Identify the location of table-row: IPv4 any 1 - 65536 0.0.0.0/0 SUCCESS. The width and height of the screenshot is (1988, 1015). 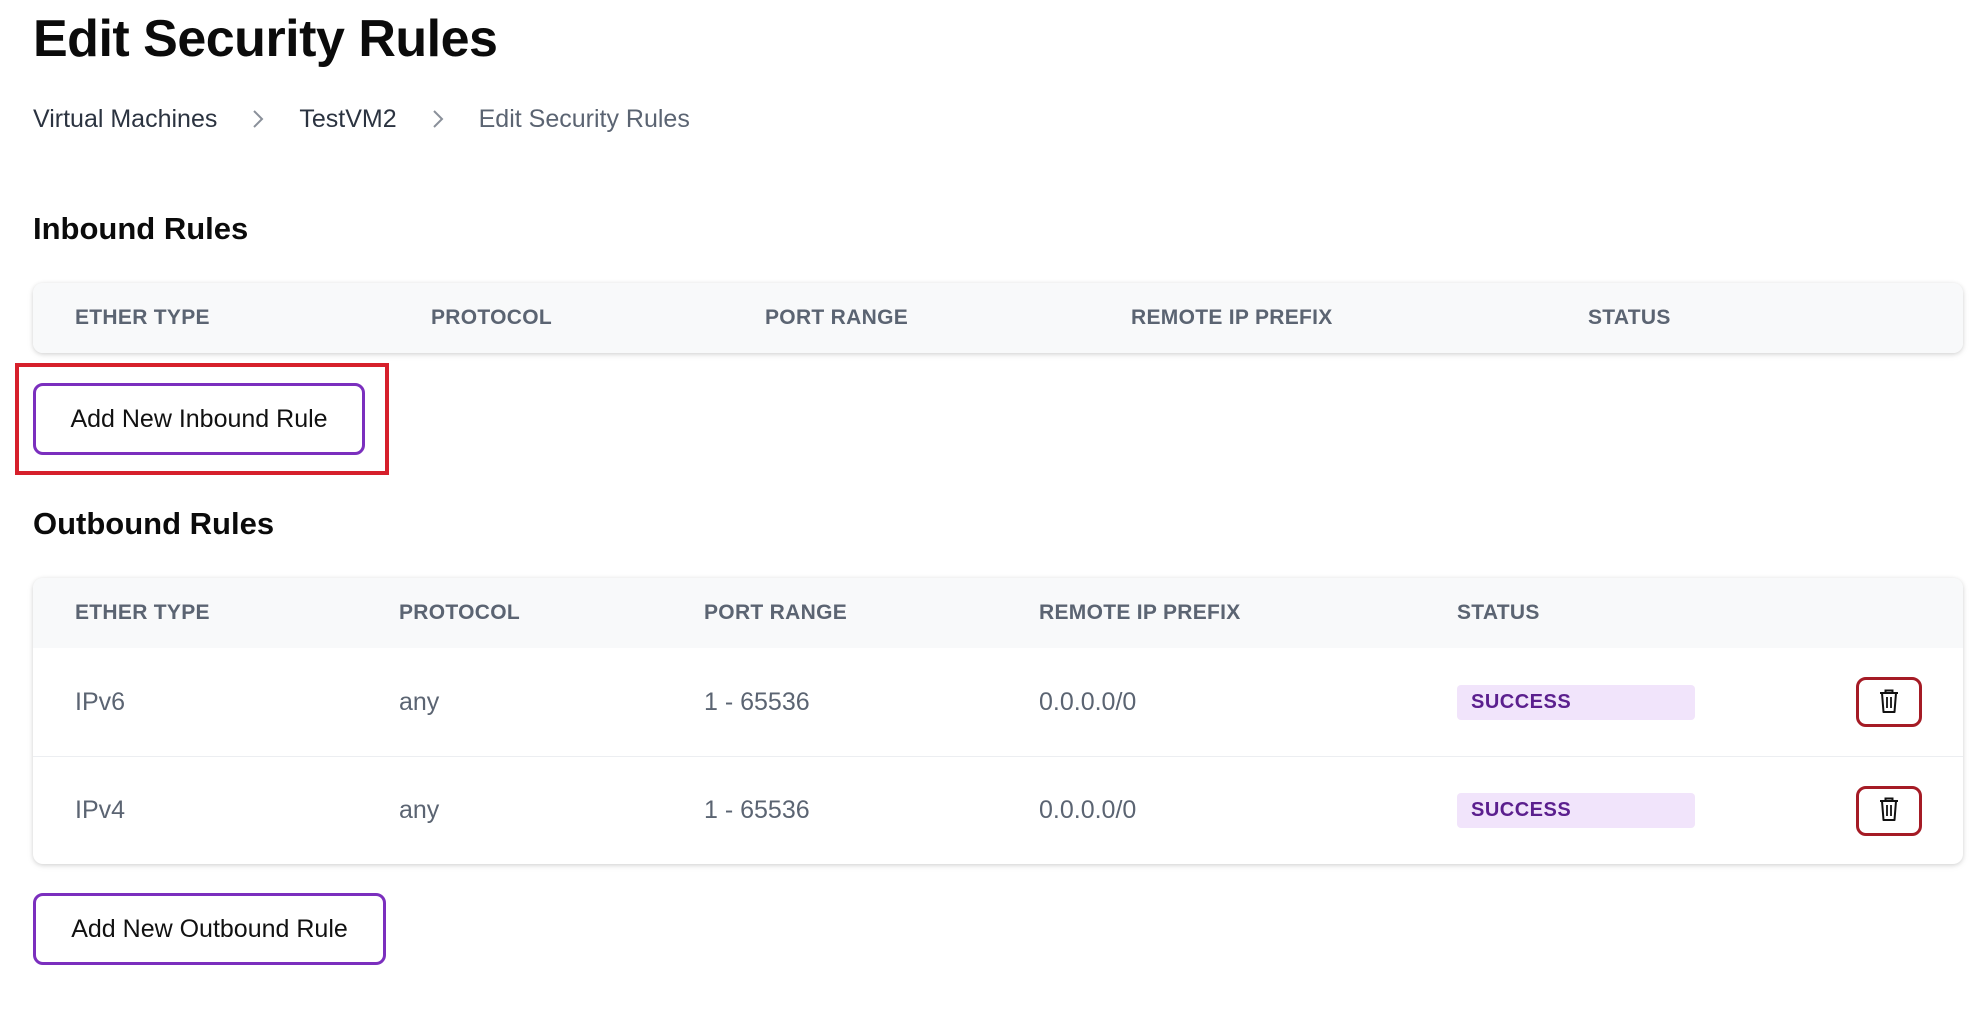
(998, 810).